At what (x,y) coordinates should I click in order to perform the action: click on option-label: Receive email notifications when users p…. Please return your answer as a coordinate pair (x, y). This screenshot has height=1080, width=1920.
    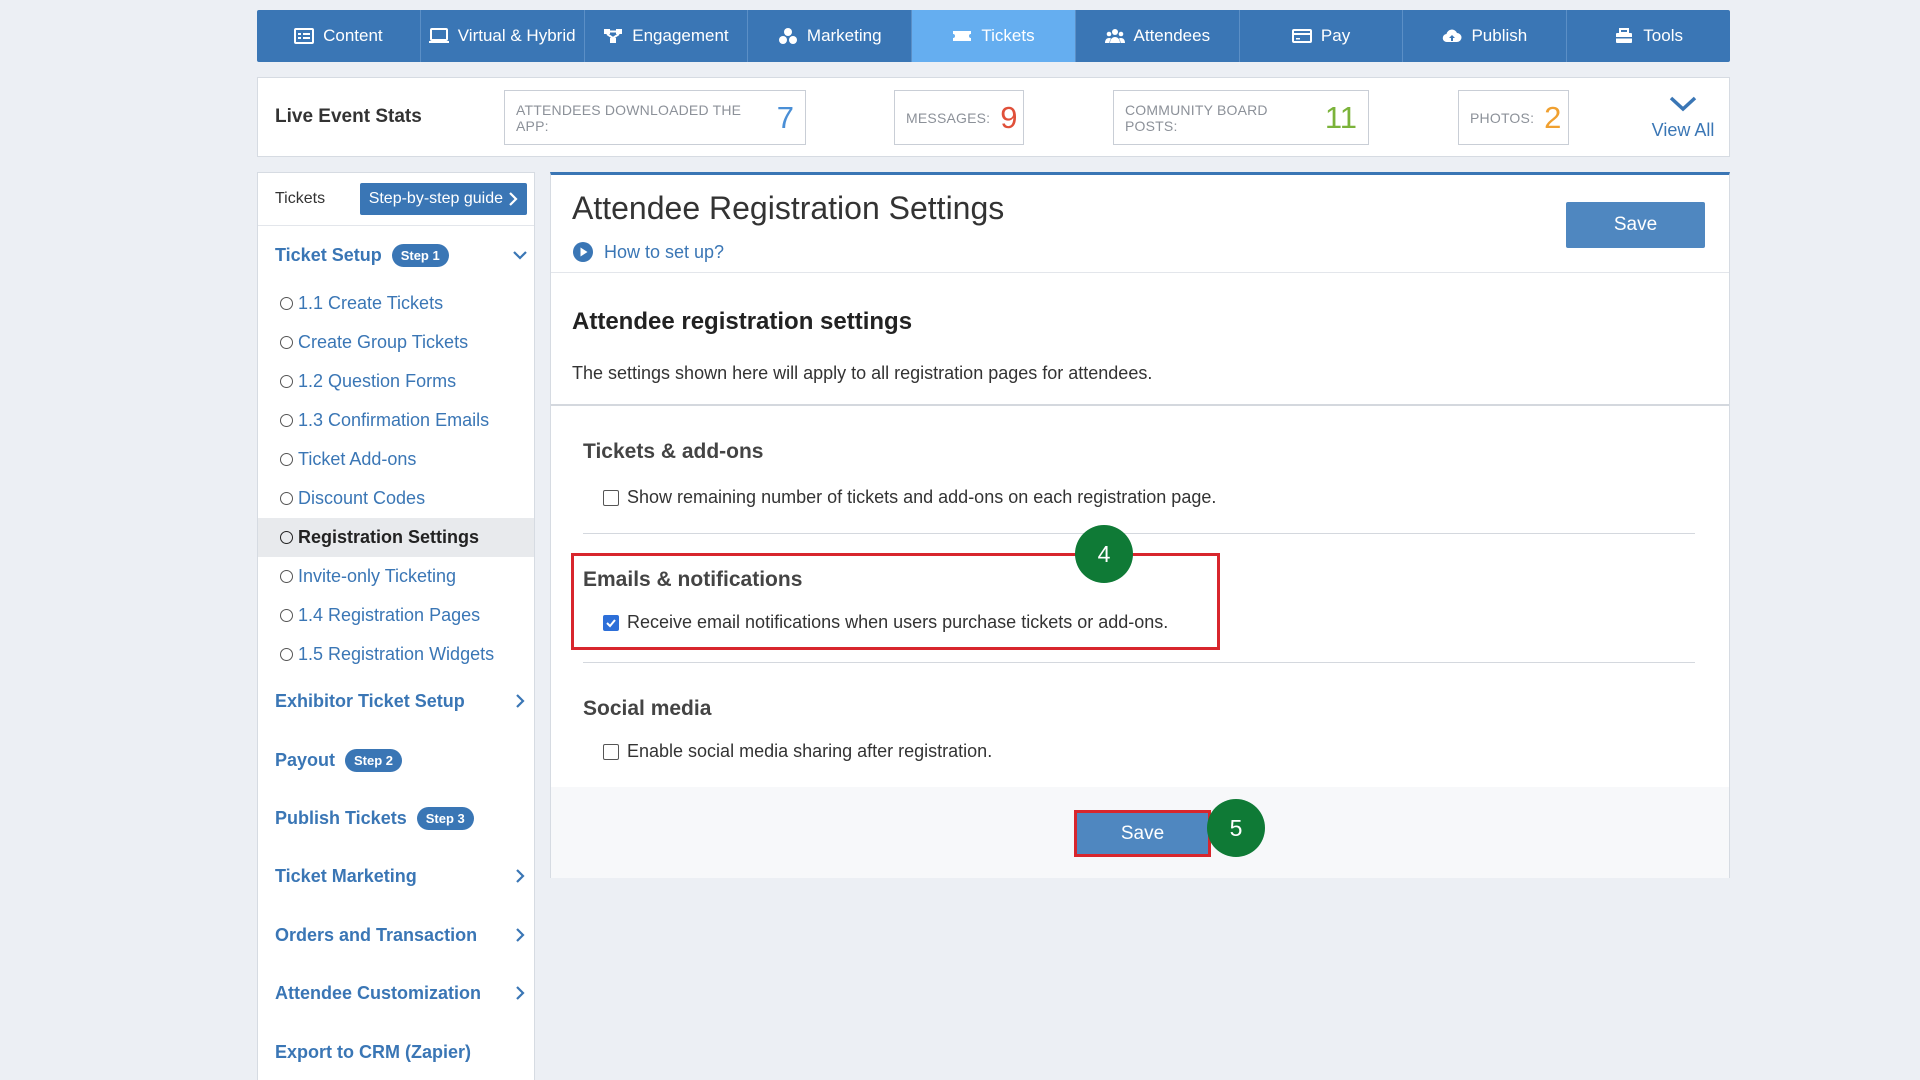
    Looking at the image, I should click on (898, 622).